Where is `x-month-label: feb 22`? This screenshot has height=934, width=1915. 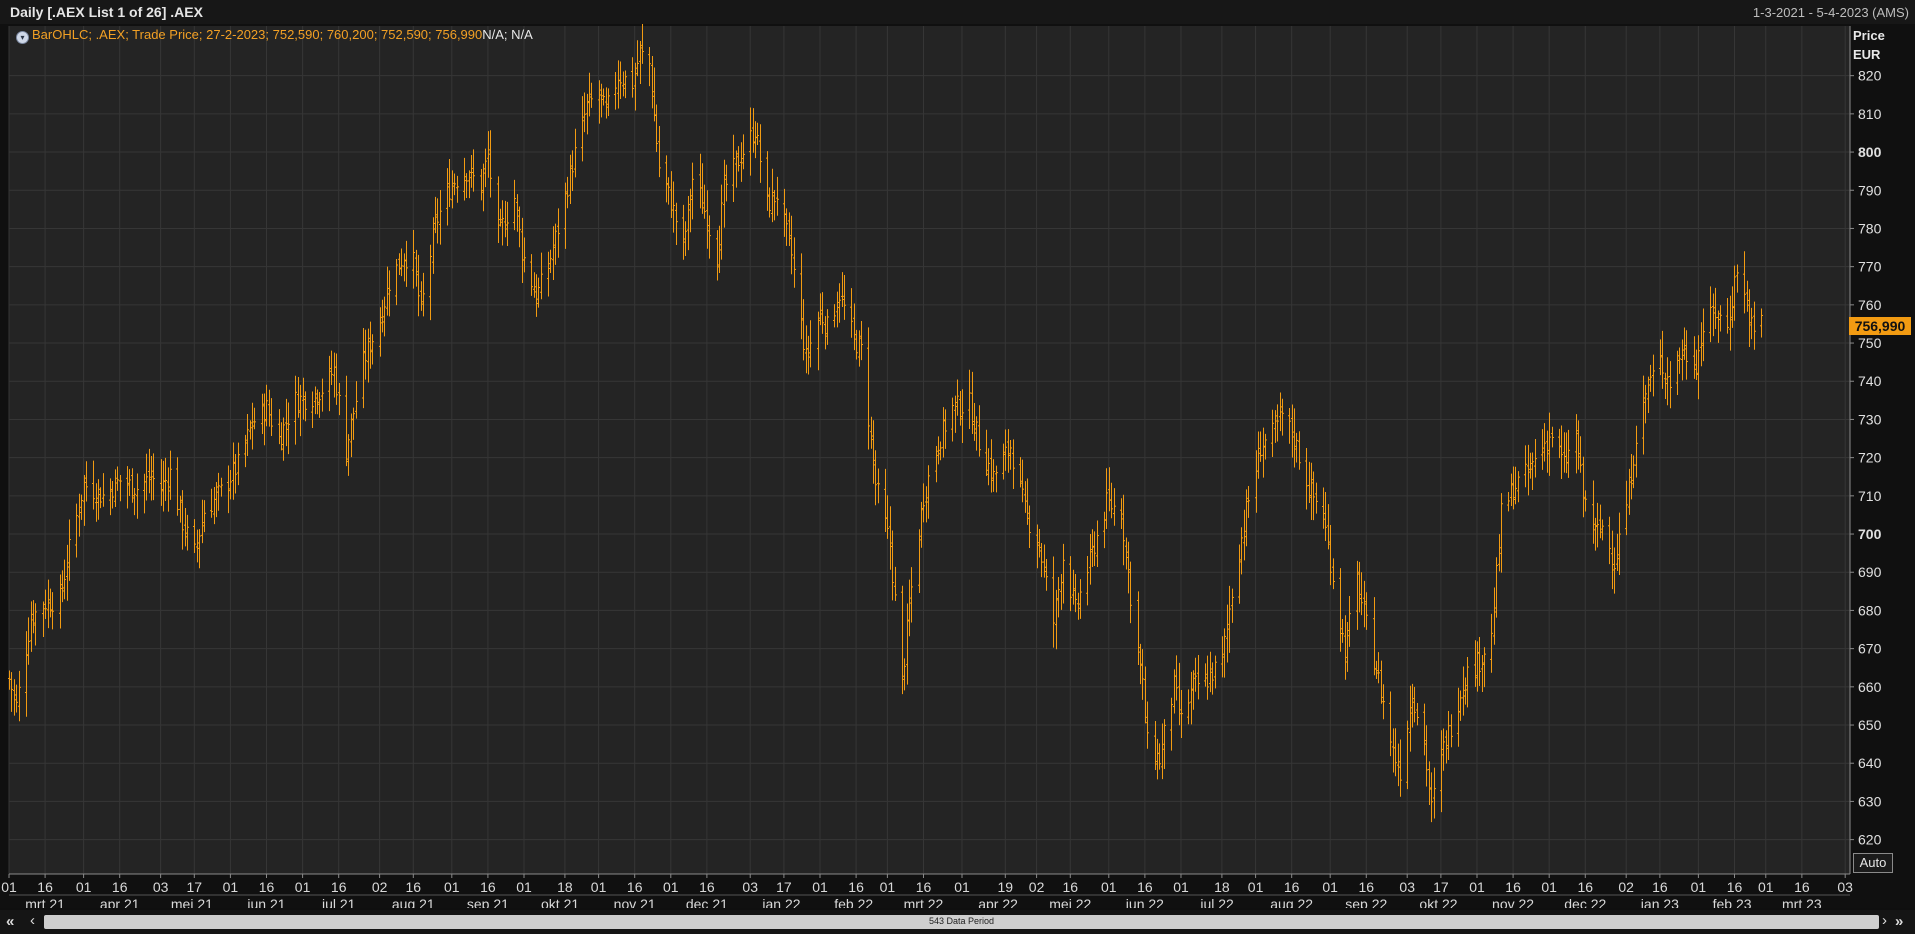
x-month-label: feb 22 is located at coordinates (853, 902).